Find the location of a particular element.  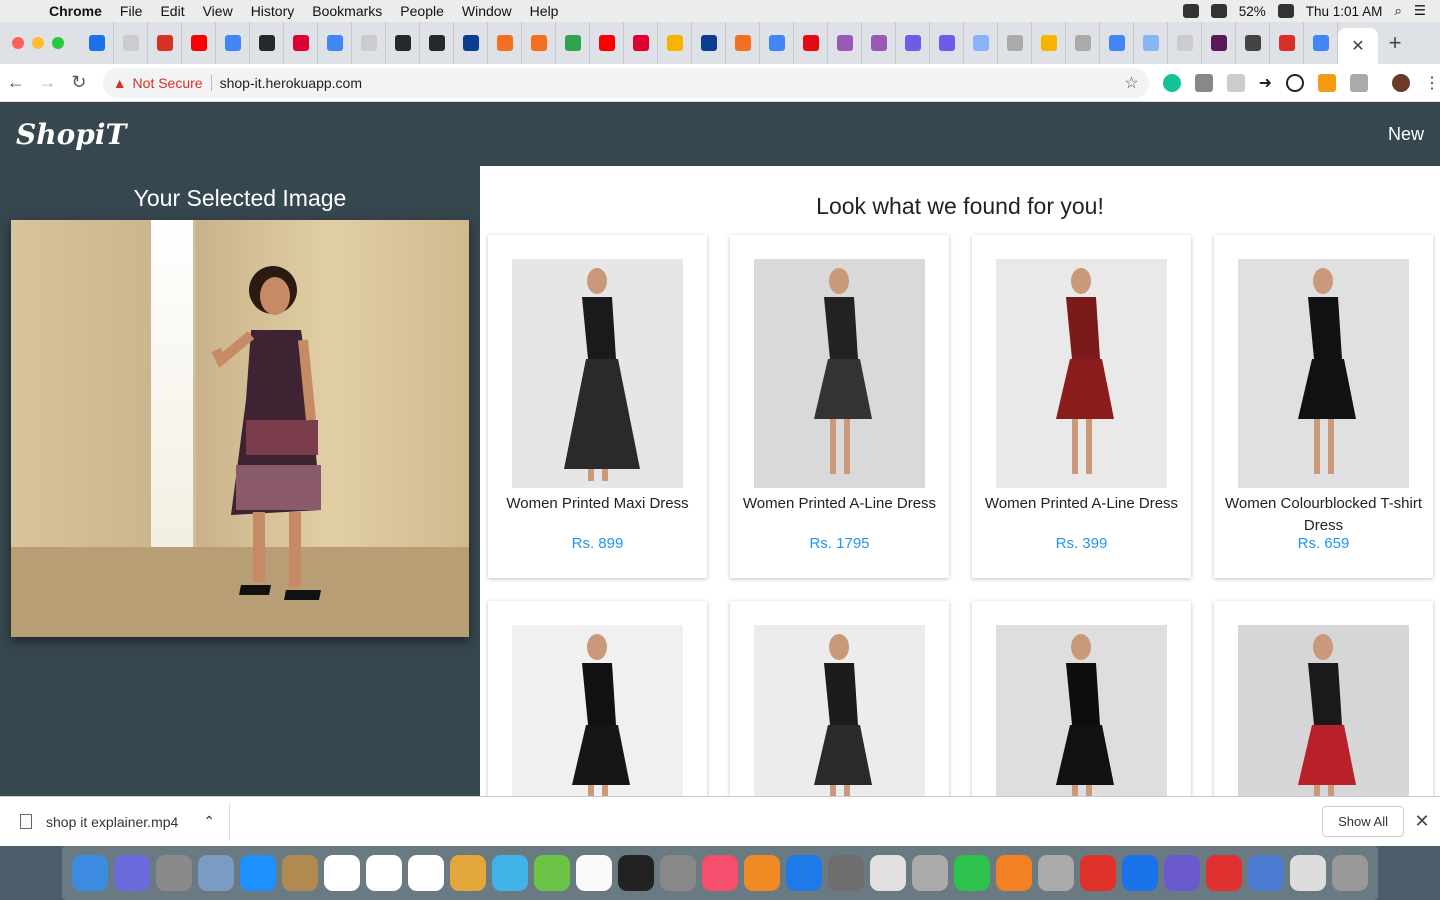

grammarly-extension-icon is located at coordinates (1171, 82).